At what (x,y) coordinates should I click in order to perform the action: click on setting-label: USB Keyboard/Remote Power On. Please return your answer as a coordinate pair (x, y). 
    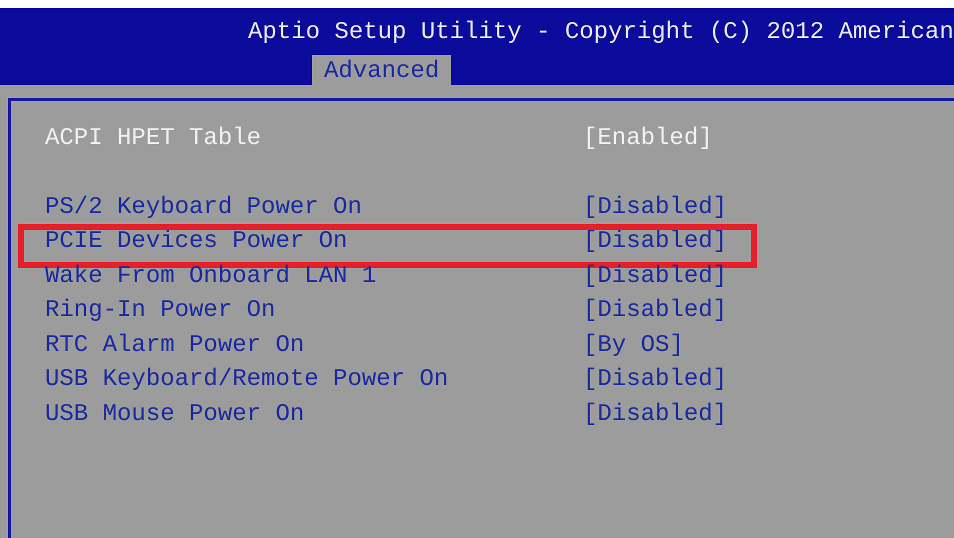
    Looking at the image, I should click on (314, 380).